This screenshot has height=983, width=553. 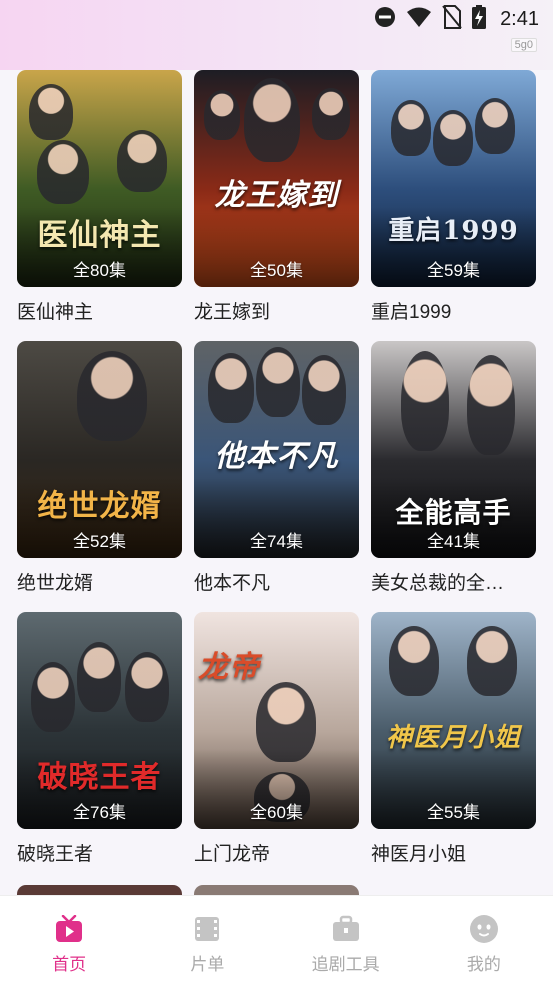 I want to click on drama-title: 绝世龙婿, so click(x=99, y=581).